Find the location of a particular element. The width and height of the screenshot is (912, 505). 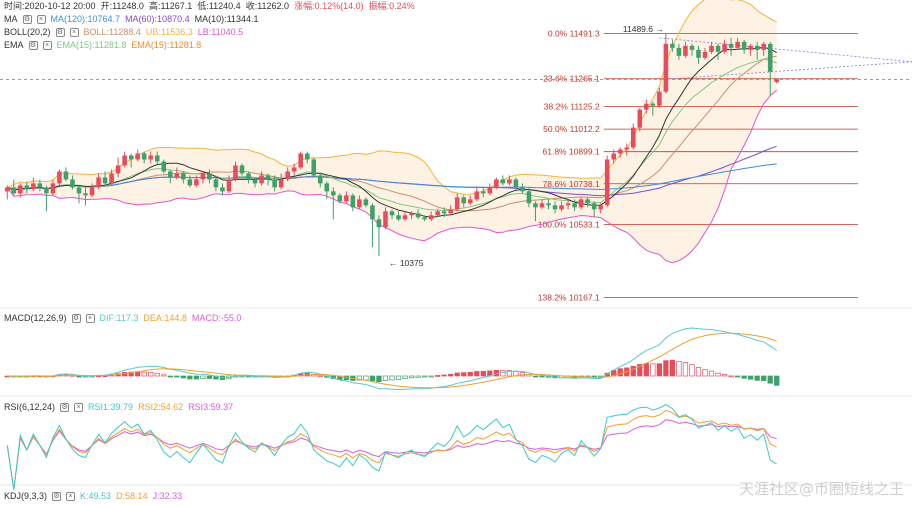

j-value: J:32.33 is located at coordinates (167, 496).